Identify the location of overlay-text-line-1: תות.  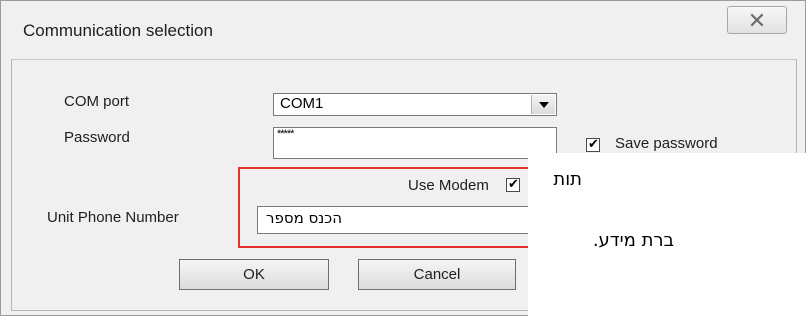
(567, 179).